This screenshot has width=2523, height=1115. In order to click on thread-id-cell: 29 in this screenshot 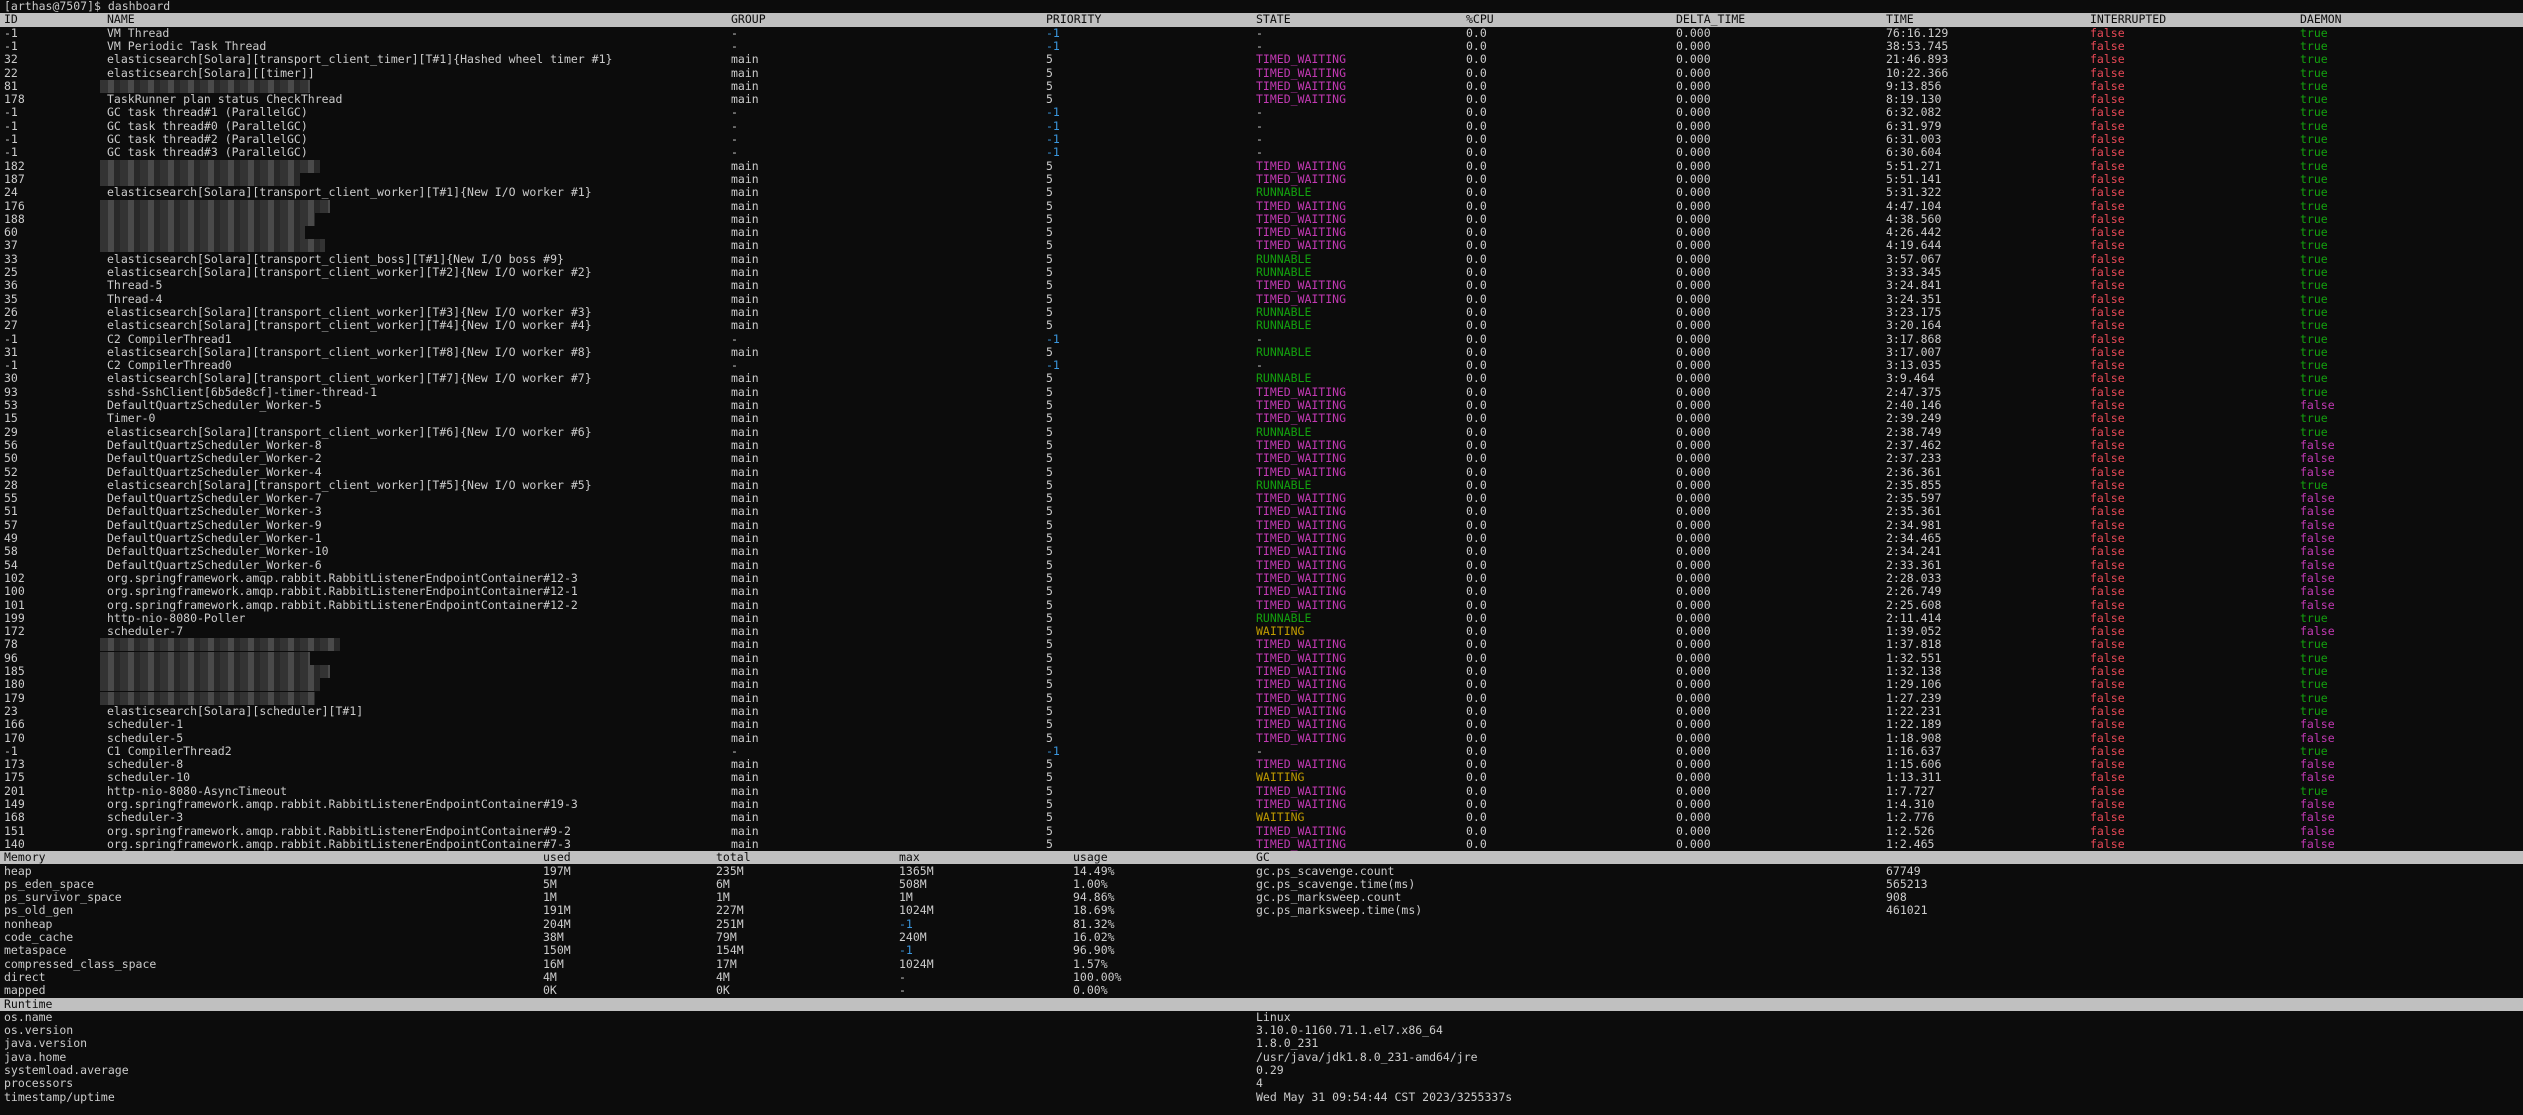, I will do `click(11, 431)`.